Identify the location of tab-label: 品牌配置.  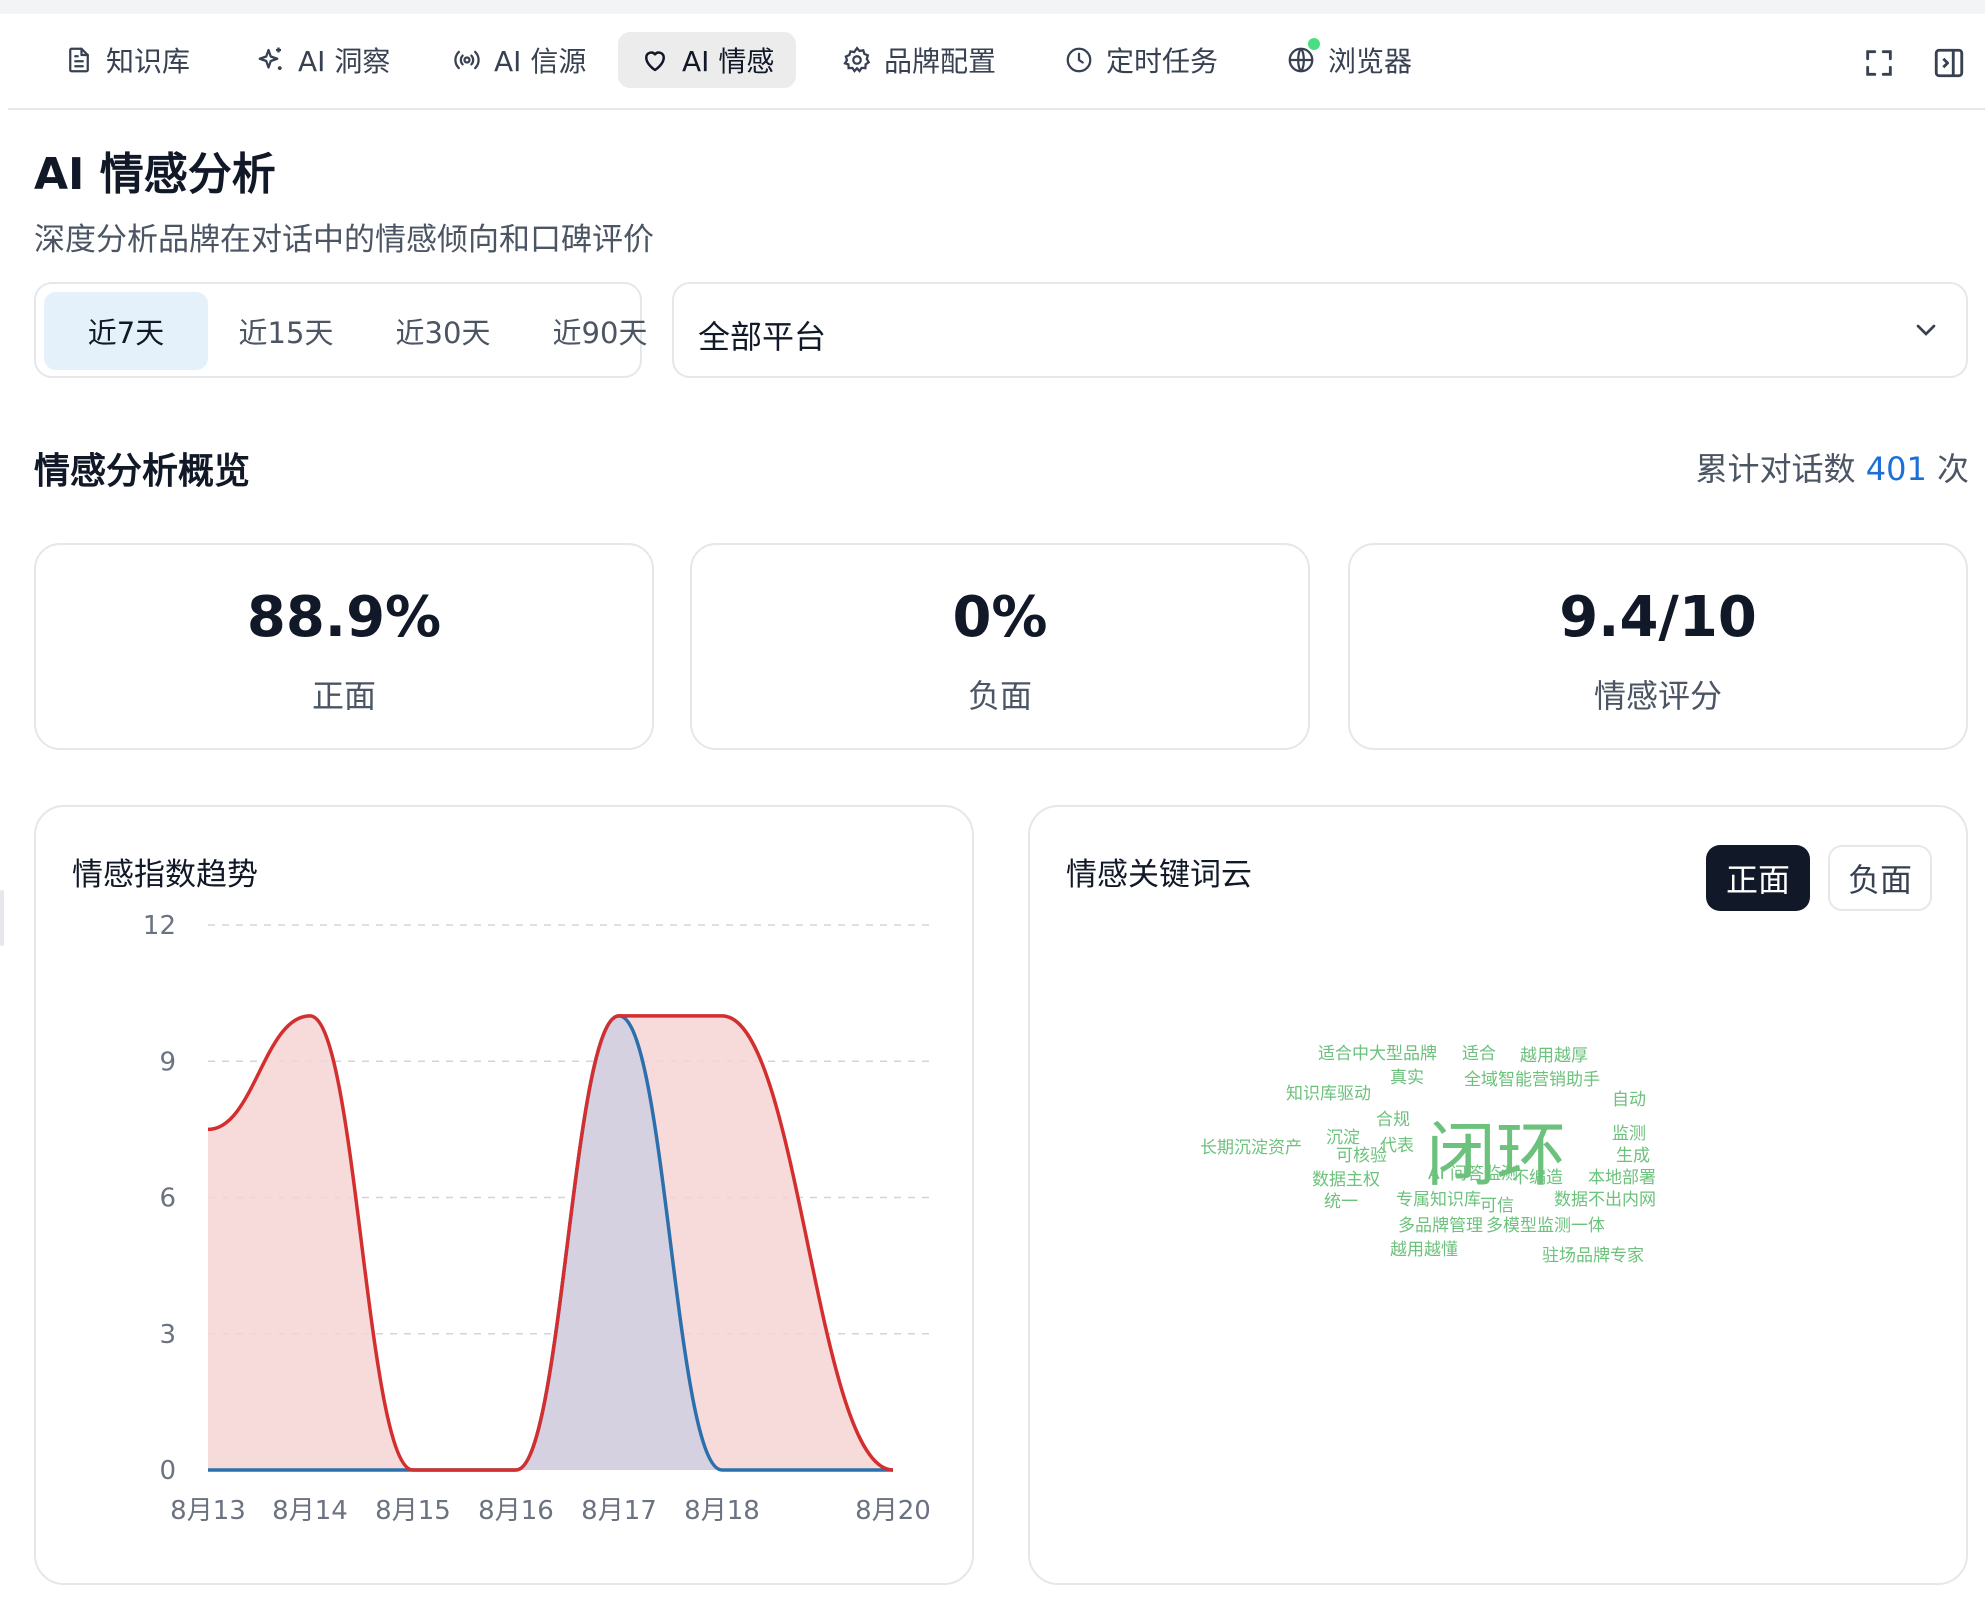
(940, 61).